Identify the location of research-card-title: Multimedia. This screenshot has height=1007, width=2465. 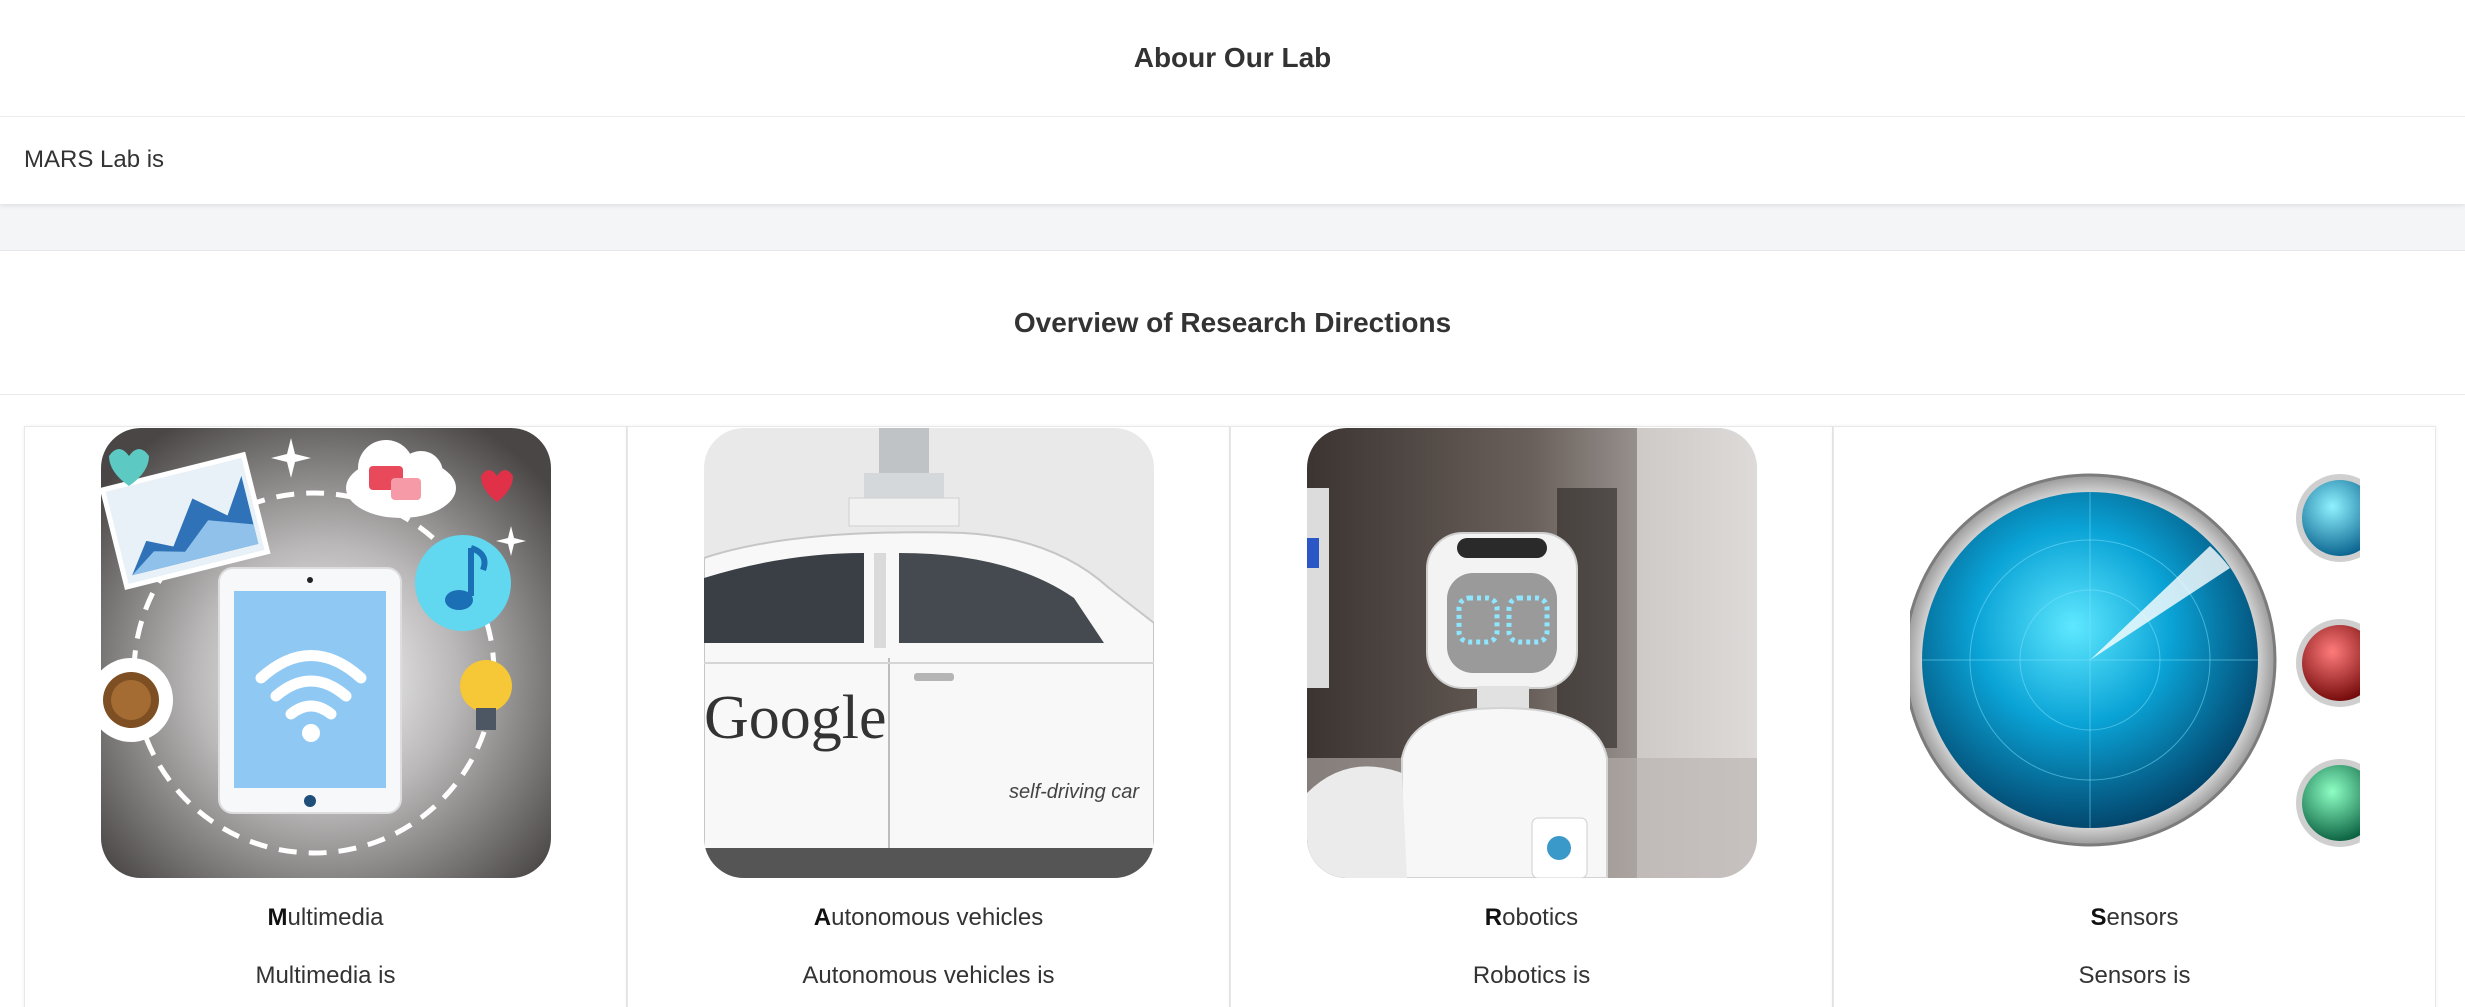
(325, 918).